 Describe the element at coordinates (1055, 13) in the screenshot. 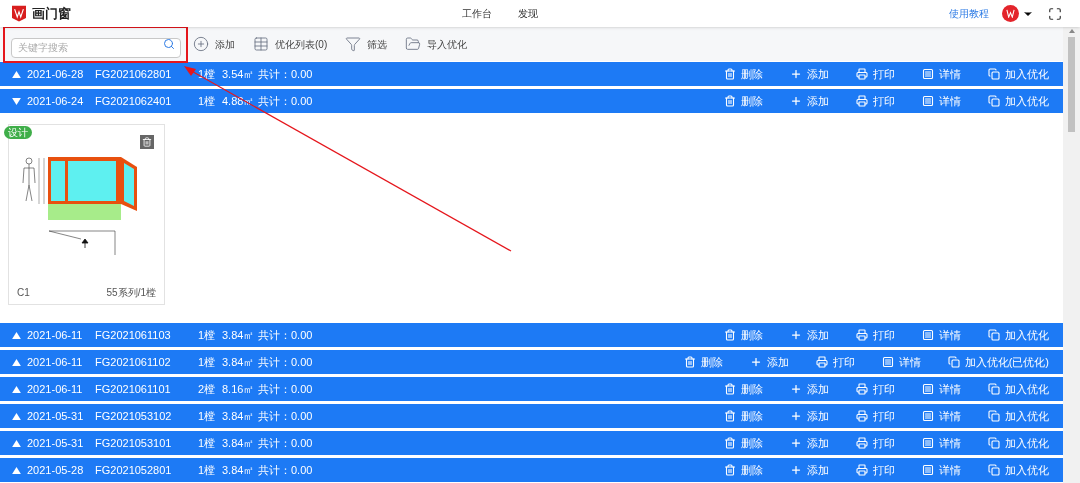

I see `fullscreen-icon` at that location.